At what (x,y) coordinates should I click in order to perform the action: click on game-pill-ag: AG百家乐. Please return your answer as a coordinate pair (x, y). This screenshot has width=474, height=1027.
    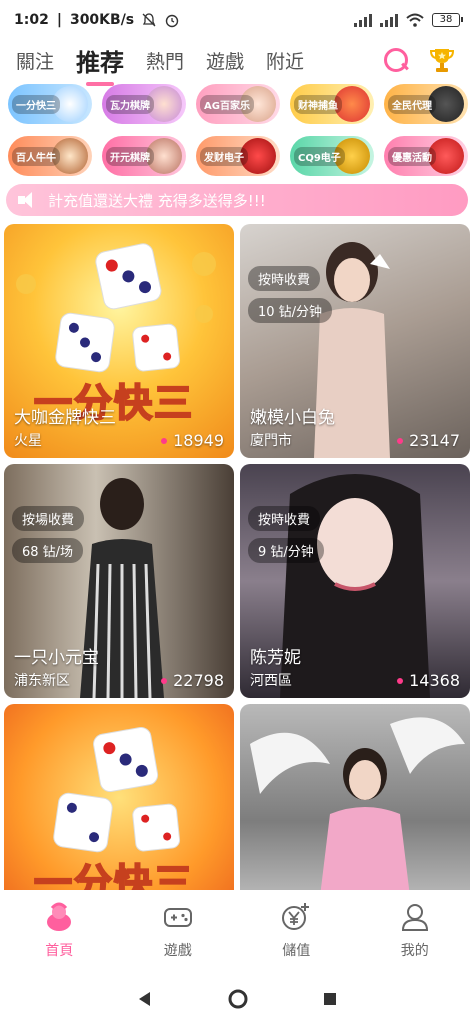
    Looking at the image, I should click on (238, 104).